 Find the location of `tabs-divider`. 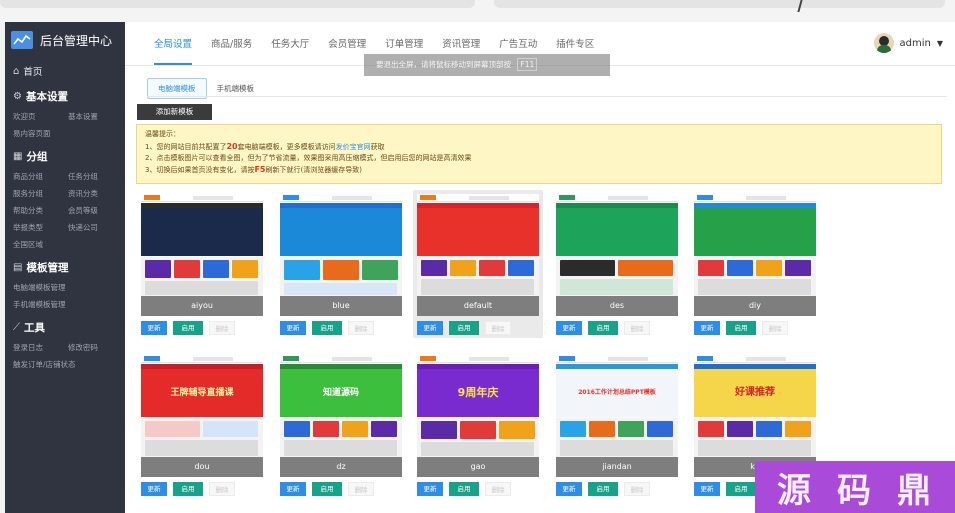

tabs-divider is located at coordinates (547, 96).